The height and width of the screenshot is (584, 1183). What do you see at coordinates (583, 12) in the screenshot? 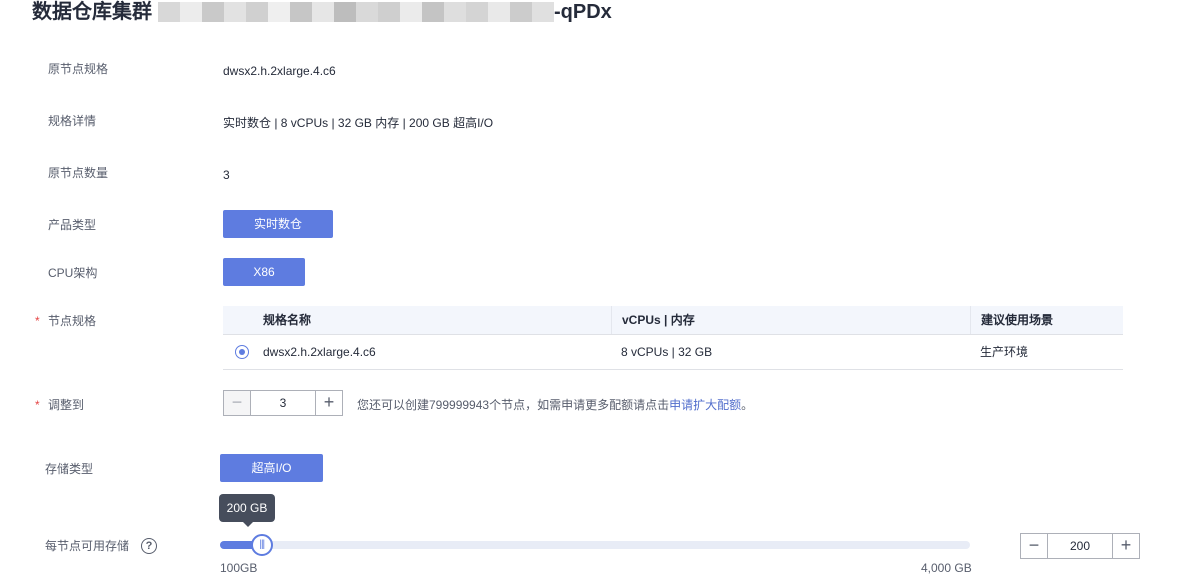
I see `title-suffix: -qPDx` at bounding box center [583, 12].